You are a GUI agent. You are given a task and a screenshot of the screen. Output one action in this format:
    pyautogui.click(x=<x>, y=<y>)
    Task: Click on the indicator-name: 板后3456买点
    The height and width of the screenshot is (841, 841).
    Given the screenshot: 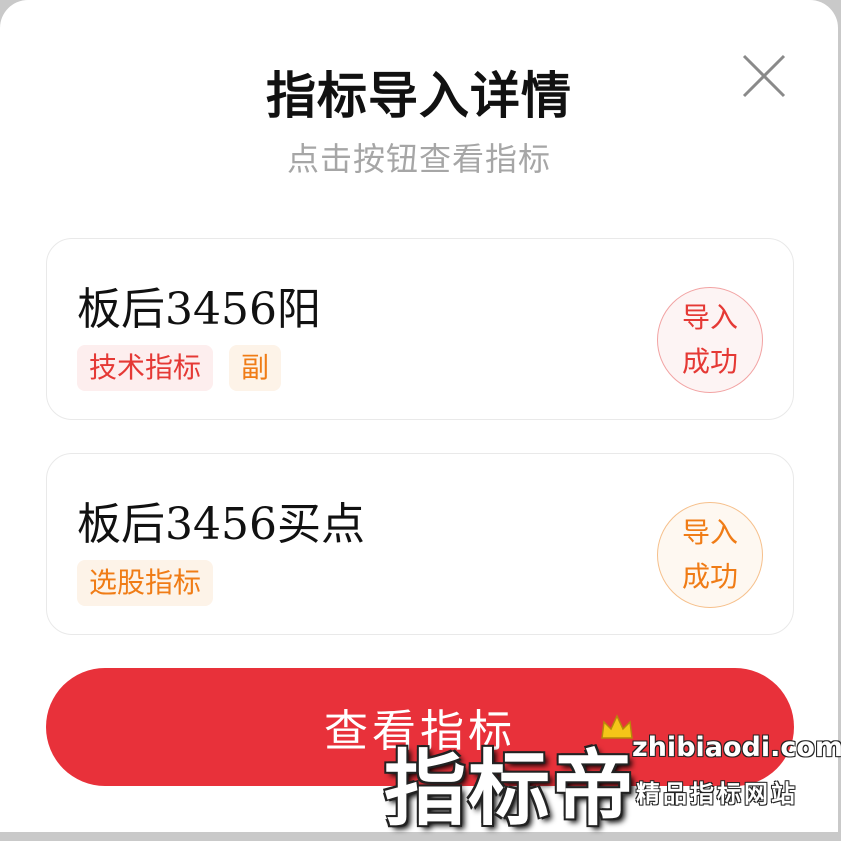 What is the action you would take?
    pyautogui.click(x=221, y=524)
    